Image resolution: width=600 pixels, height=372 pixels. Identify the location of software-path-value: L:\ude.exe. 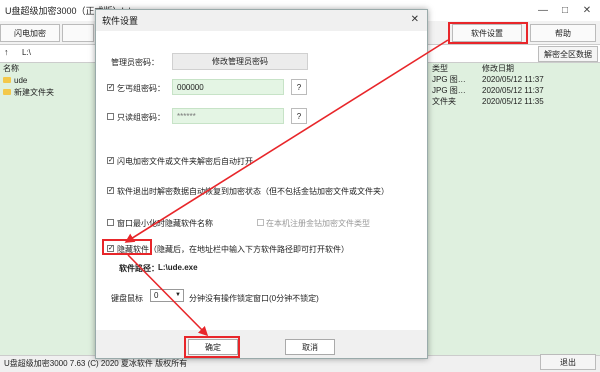
(178, 267).